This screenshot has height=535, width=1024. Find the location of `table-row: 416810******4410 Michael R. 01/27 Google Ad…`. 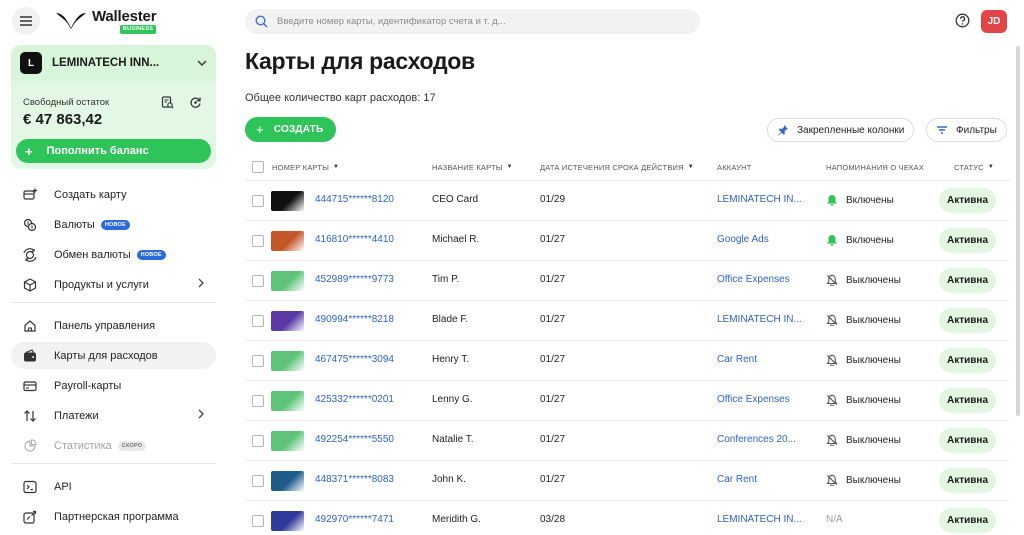

table-row: 416810******4410 Michael R. 01/27 Google Ad… is located at coordinates (627, 241).